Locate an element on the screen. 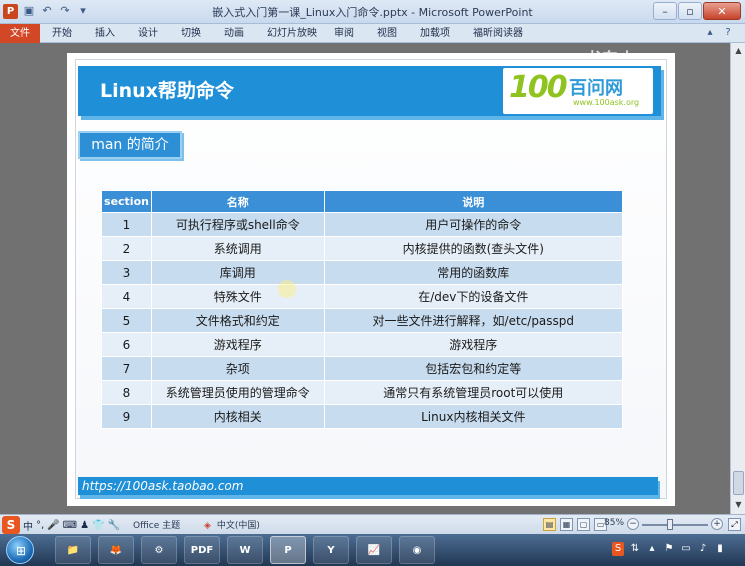 The width and height of the screenshot is (745, 566). vertical-scrollbar: ▲ ▼ is located at coordinates (737, 278).